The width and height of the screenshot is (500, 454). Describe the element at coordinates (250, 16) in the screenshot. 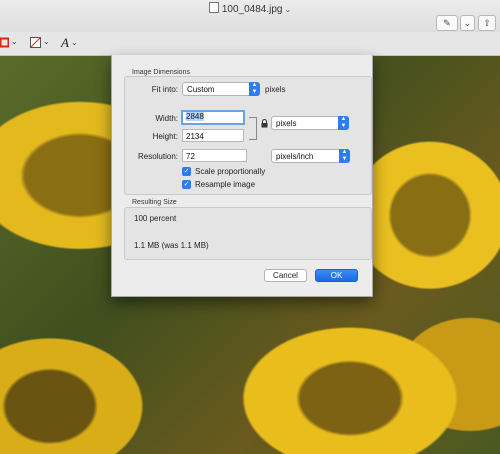

I see `title-bar: 100_0484.jpg ⌄ ✎ ⌄ ⇧` at that location.